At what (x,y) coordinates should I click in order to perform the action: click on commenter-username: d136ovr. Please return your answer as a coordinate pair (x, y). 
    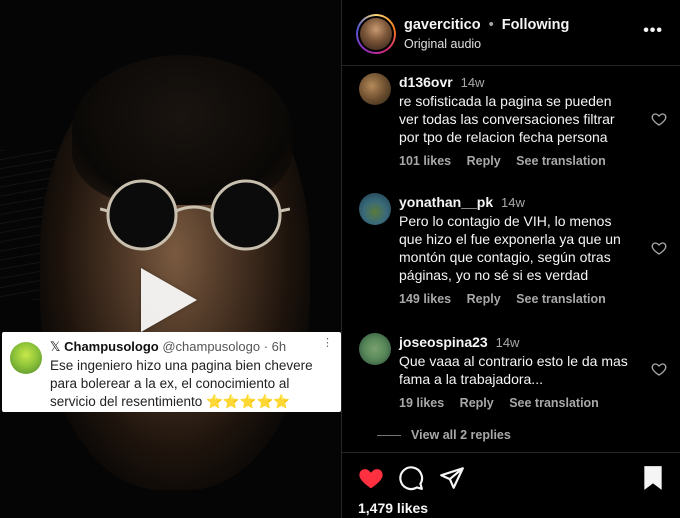
    Looking at the image, I should click on (426, 82).